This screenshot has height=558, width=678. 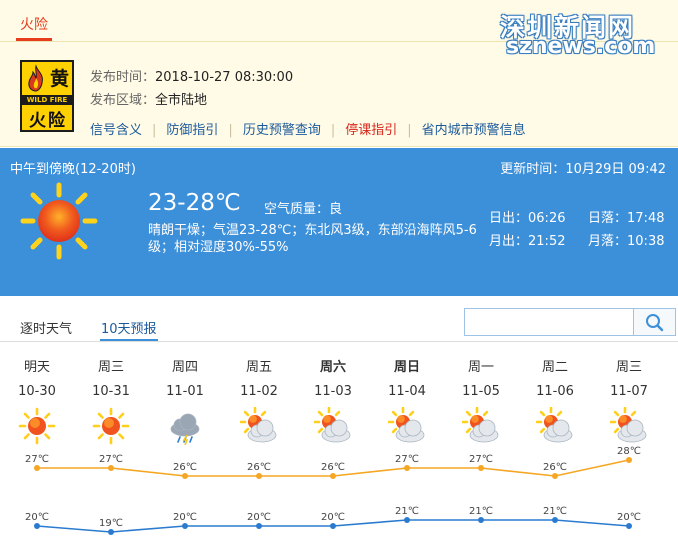 I want to click on tab-hourly: 逐时天气, so click(x=46, y=327).